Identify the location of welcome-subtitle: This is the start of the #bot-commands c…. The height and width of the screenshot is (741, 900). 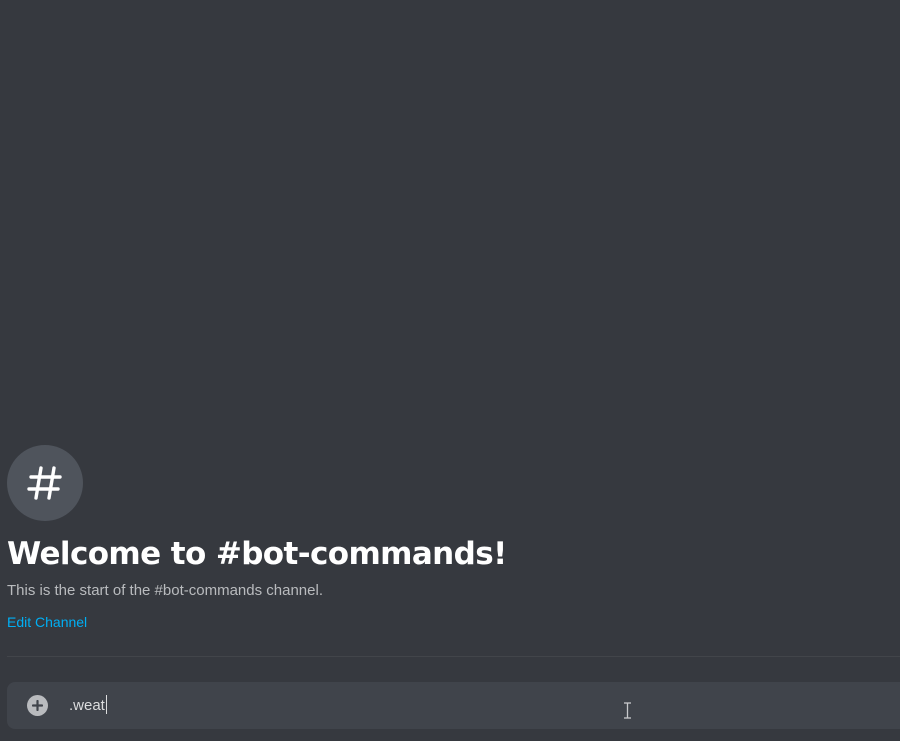
(165, 590).